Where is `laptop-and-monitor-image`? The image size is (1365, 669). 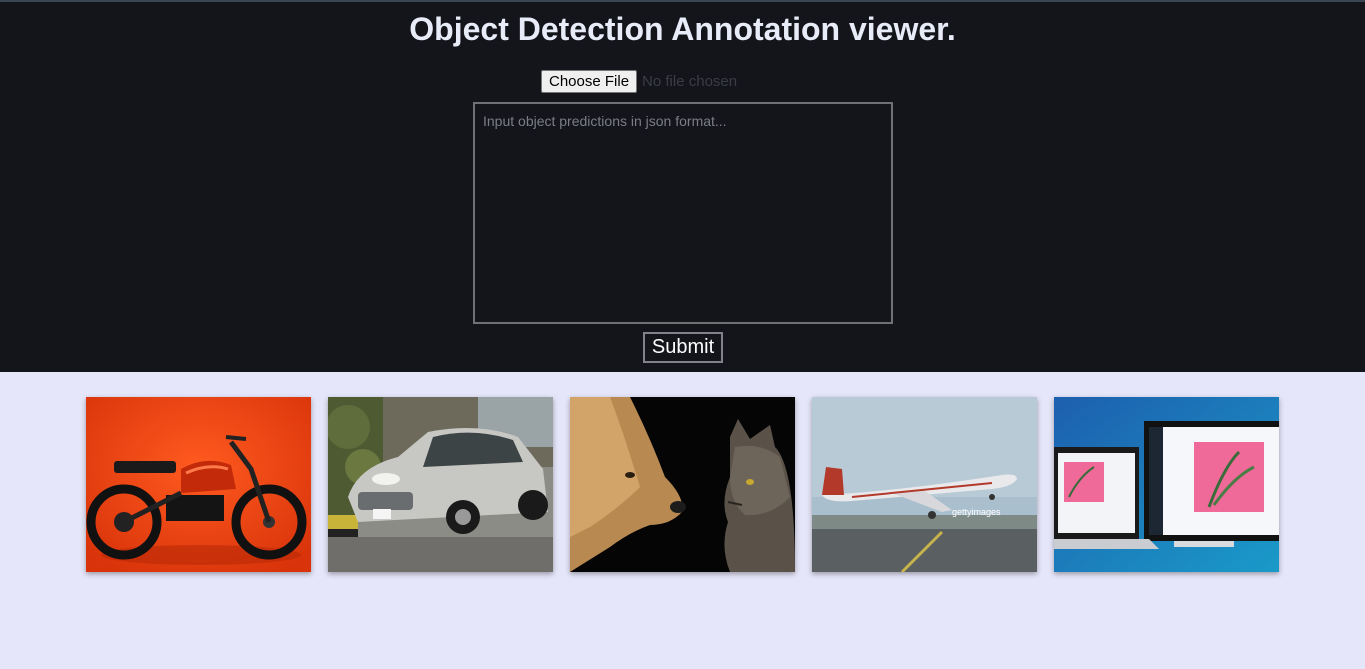
laptop-and-monitor-image is located at coordinates (1166, 484).